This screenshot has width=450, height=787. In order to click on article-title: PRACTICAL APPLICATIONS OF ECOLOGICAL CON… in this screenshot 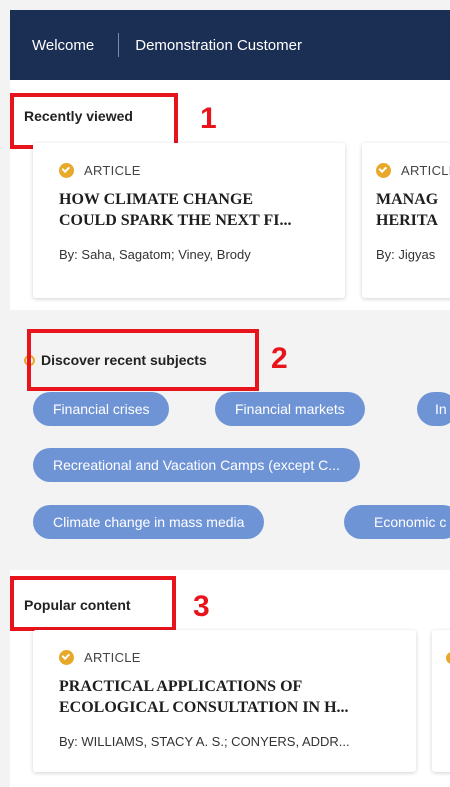, I will do `click(237, 697)`.